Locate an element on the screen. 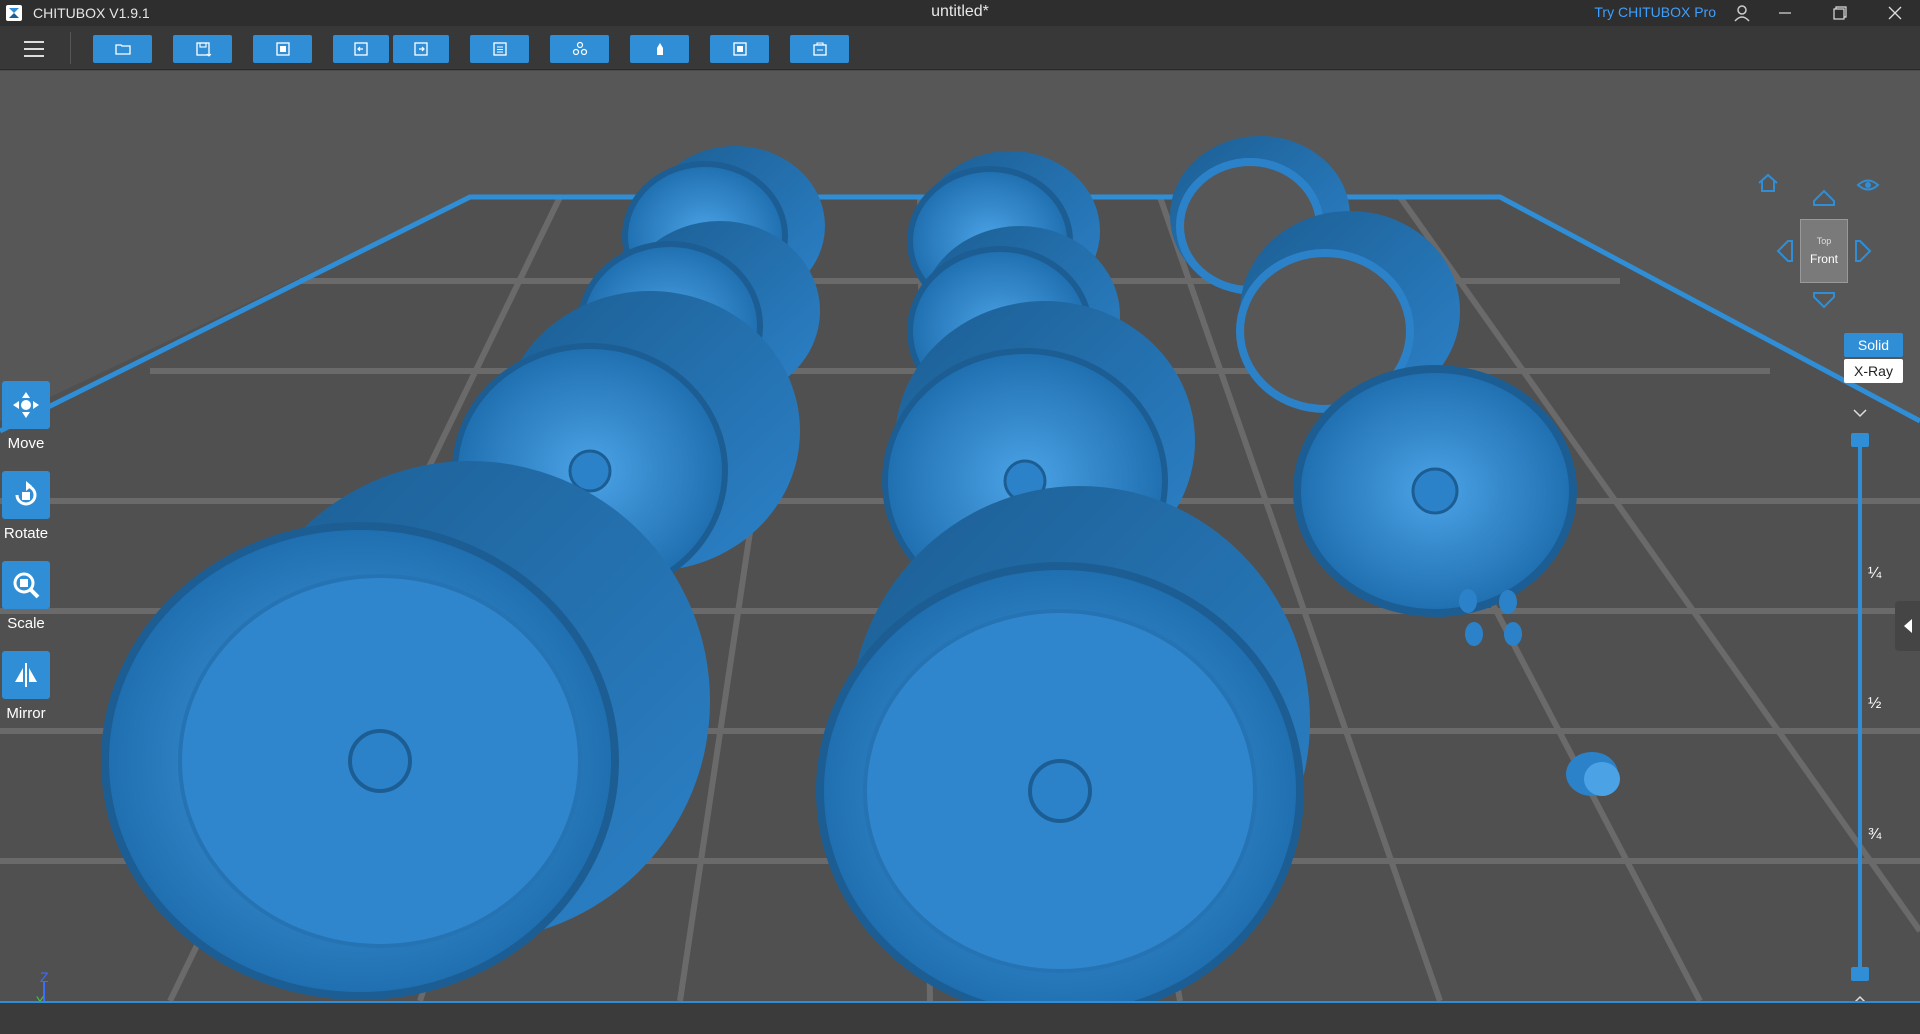 The height and width of the screenshot is (1034, 1920). mirror-tool: Mirror is located at coordinates (26, 695).